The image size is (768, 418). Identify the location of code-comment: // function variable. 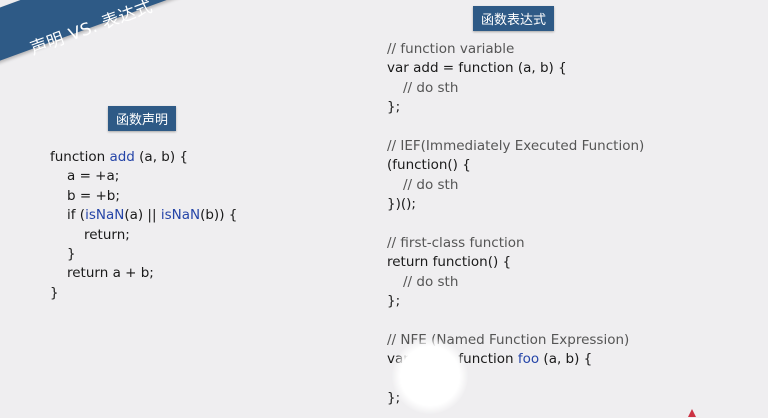
(451, 49).